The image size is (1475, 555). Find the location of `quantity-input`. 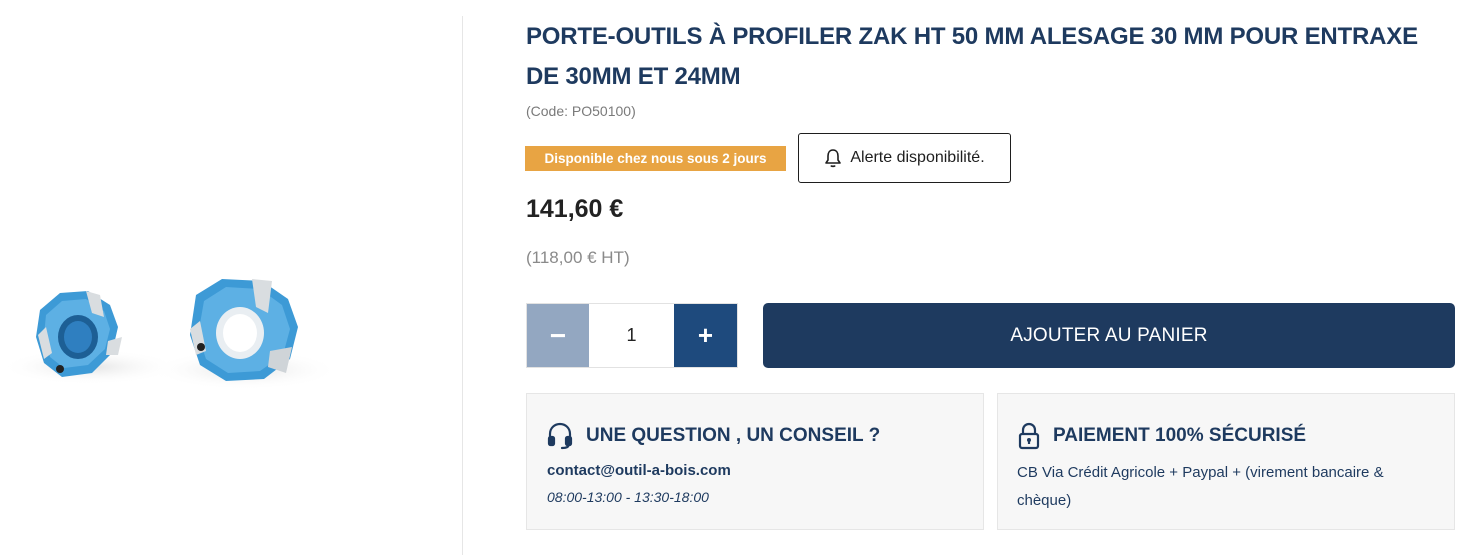

quantity-input is located at coordinates (632, 335).